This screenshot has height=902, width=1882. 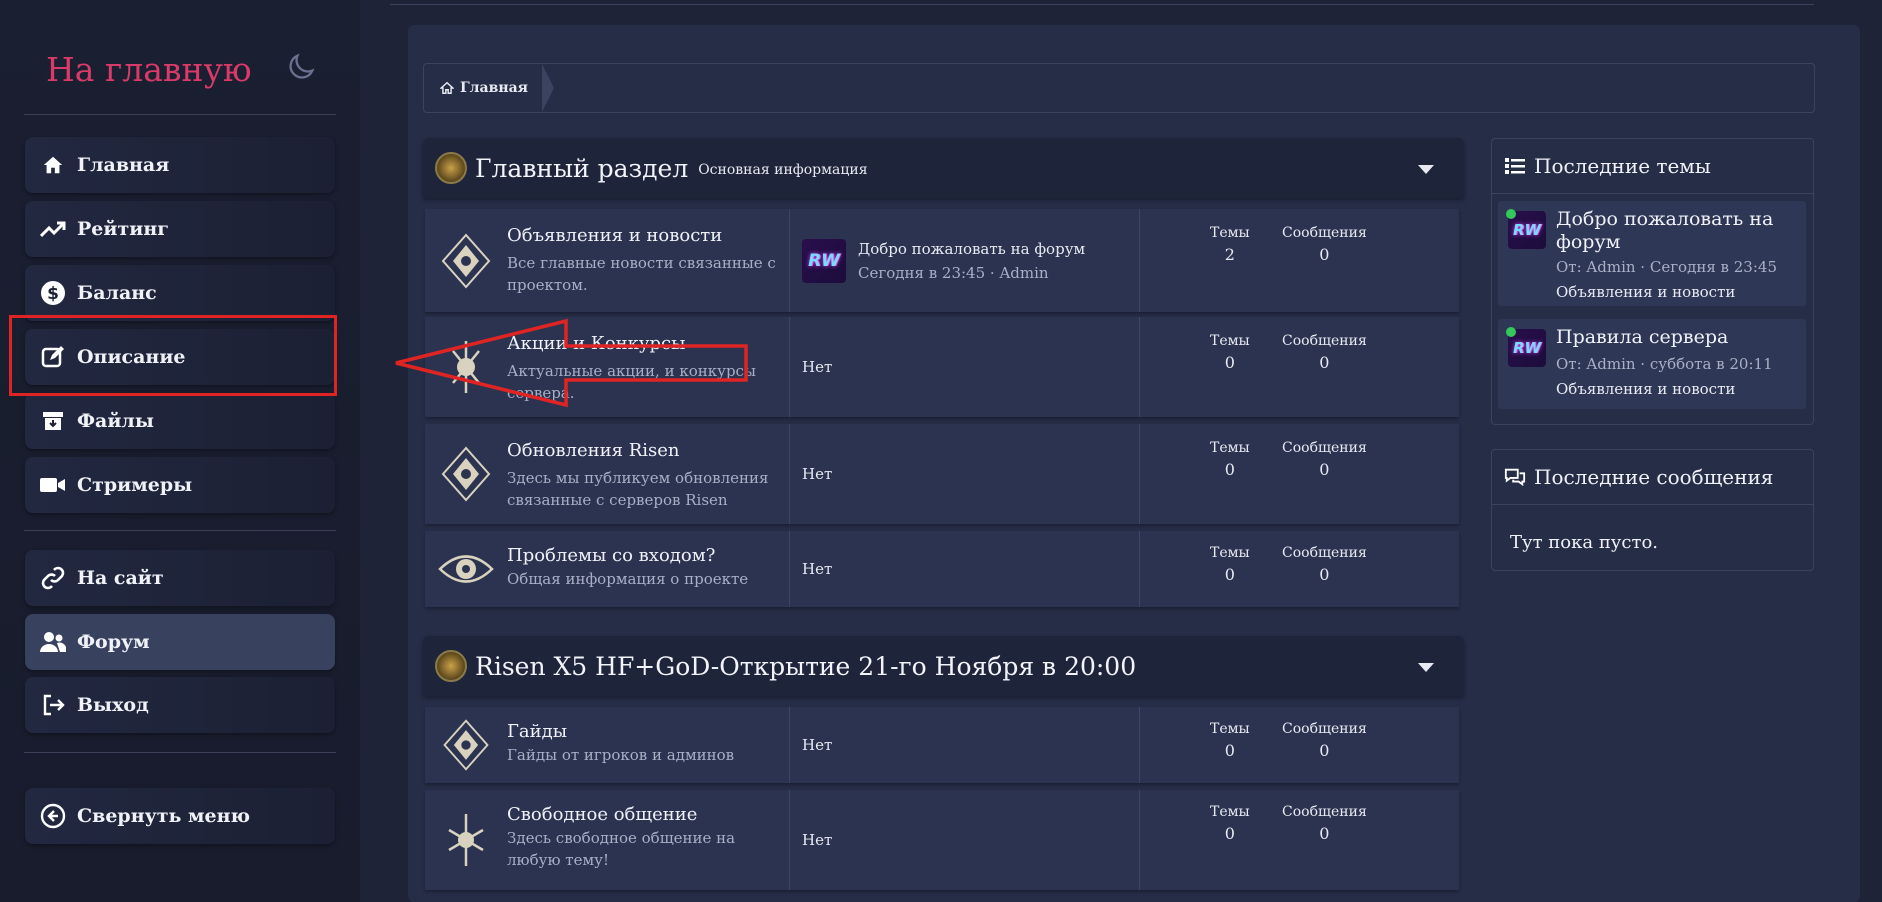 I want to click on topics-count: 2, so click(x=1229, y=254).